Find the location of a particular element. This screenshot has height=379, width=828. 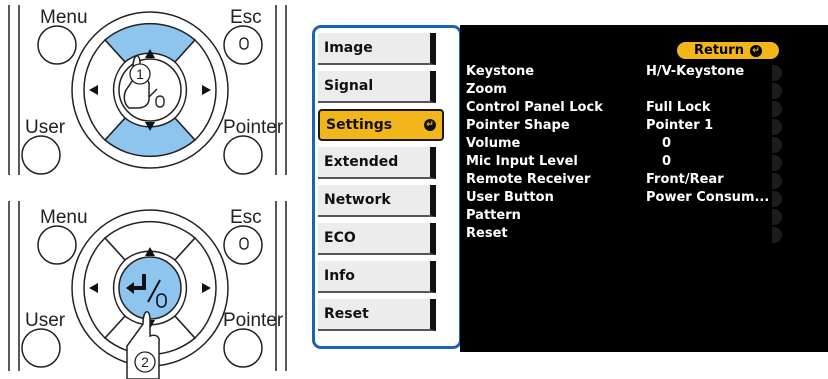

setting-label: Volume is located at coordinates (493, 143).